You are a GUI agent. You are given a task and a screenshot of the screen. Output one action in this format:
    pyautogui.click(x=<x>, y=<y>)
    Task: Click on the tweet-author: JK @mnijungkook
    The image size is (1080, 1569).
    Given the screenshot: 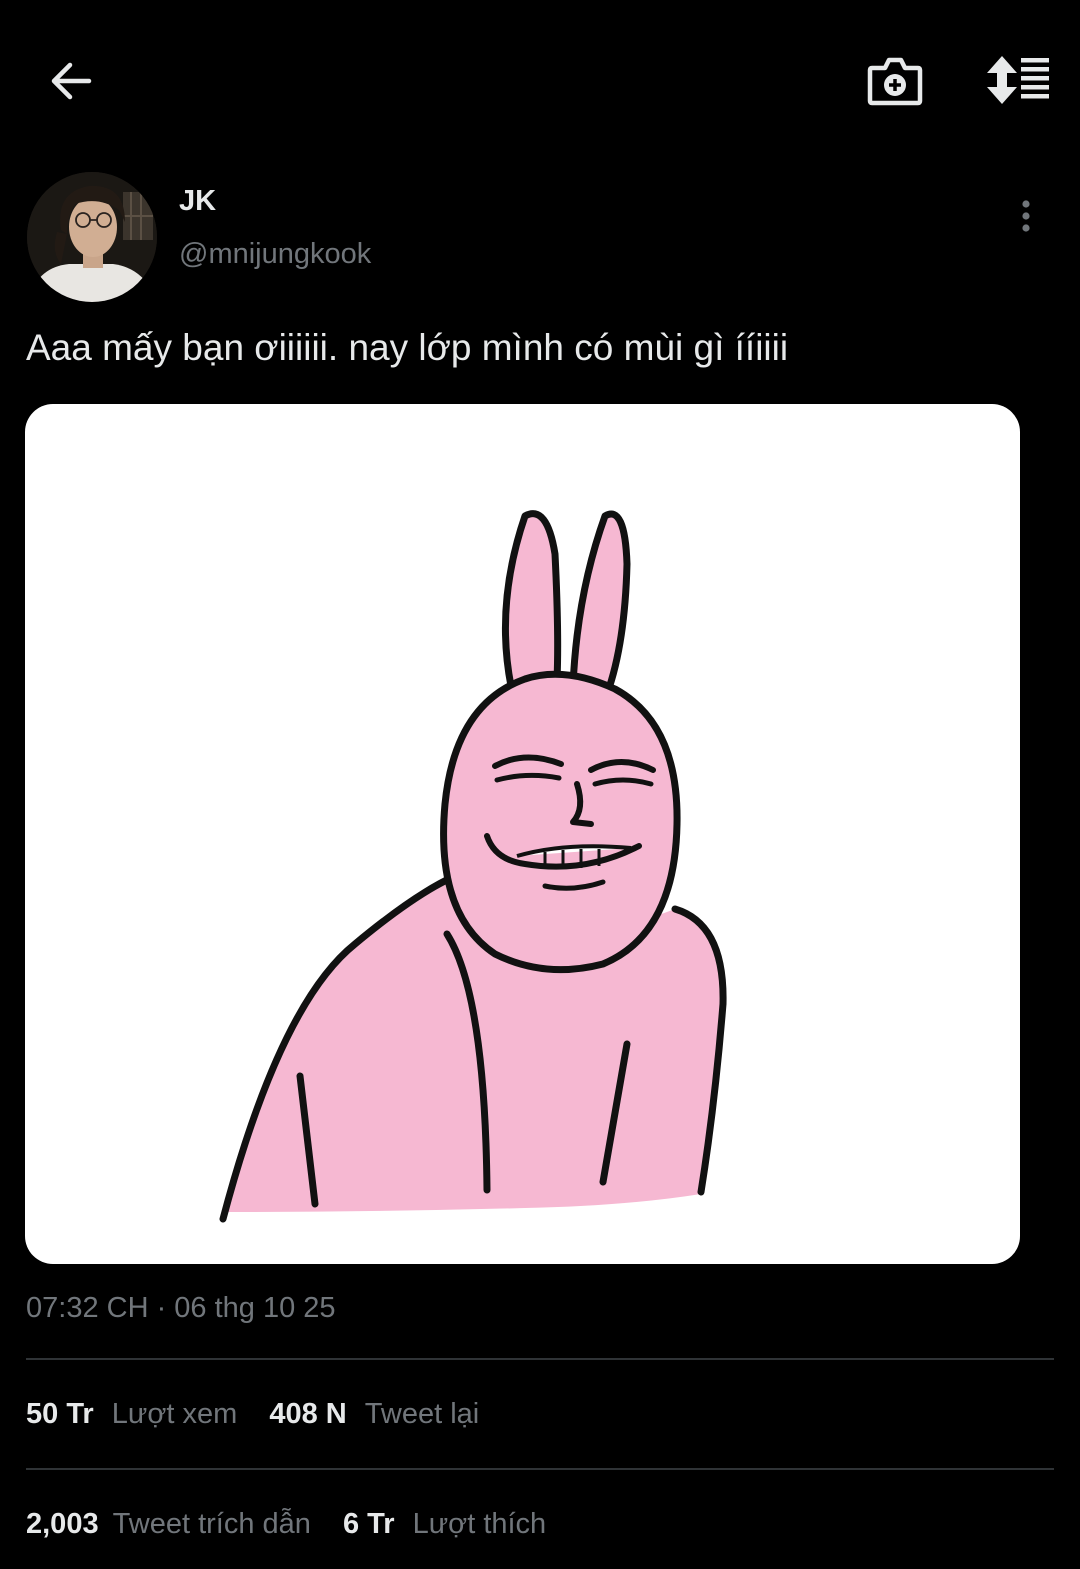 What is the action you would take?
    pyautogui.click(x=542, y=239)
    